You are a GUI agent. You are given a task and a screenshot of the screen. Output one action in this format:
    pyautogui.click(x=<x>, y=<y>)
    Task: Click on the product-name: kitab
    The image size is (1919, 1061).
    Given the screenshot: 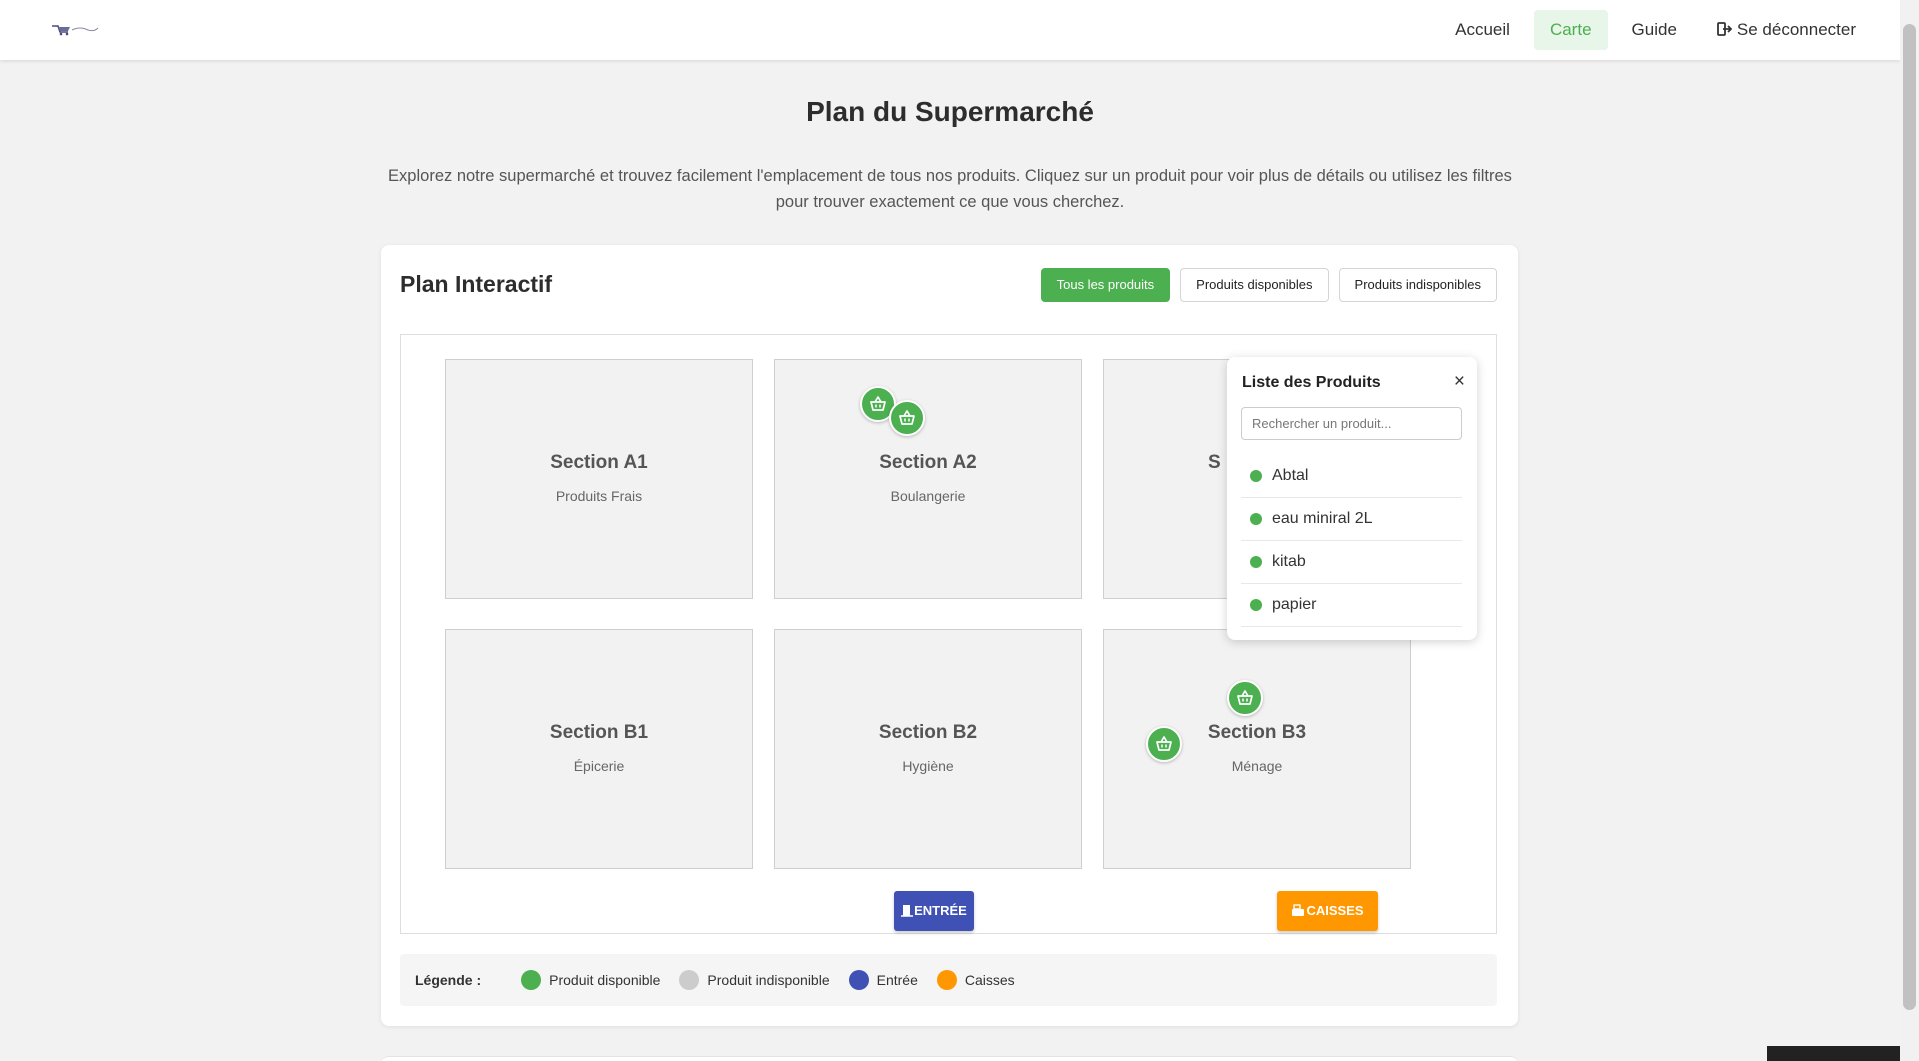 What is the action you would take?
    pyautogui.click(x=1289, y=561)
    